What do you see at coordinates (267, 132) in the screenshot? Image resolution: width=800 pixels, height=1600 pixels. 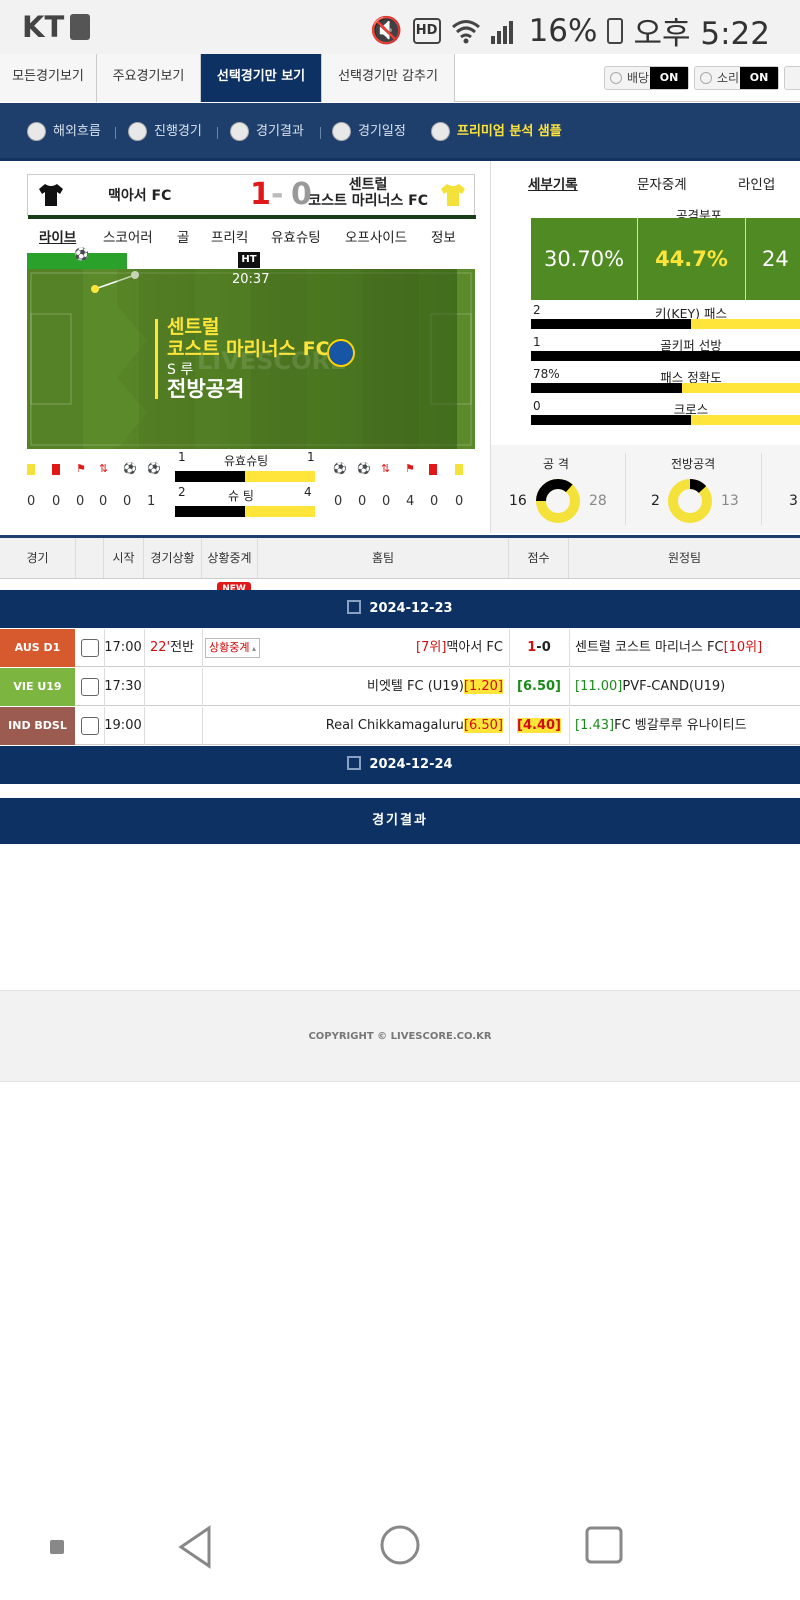 I see `filter-results: 경기결과` at bounding box center [267, 132].